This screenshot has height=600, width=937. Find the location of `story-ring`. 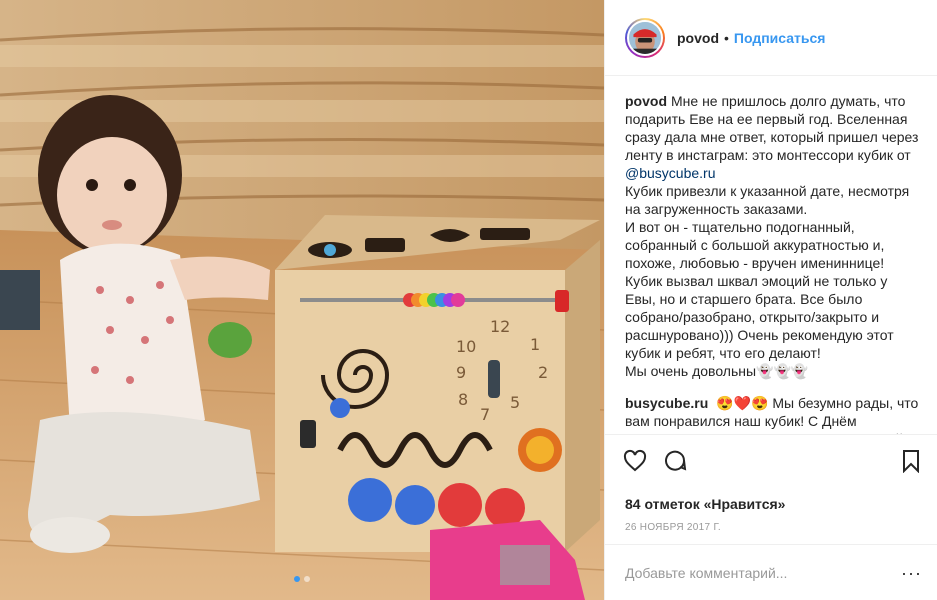

story-ring is located at coordinates (645, 37).